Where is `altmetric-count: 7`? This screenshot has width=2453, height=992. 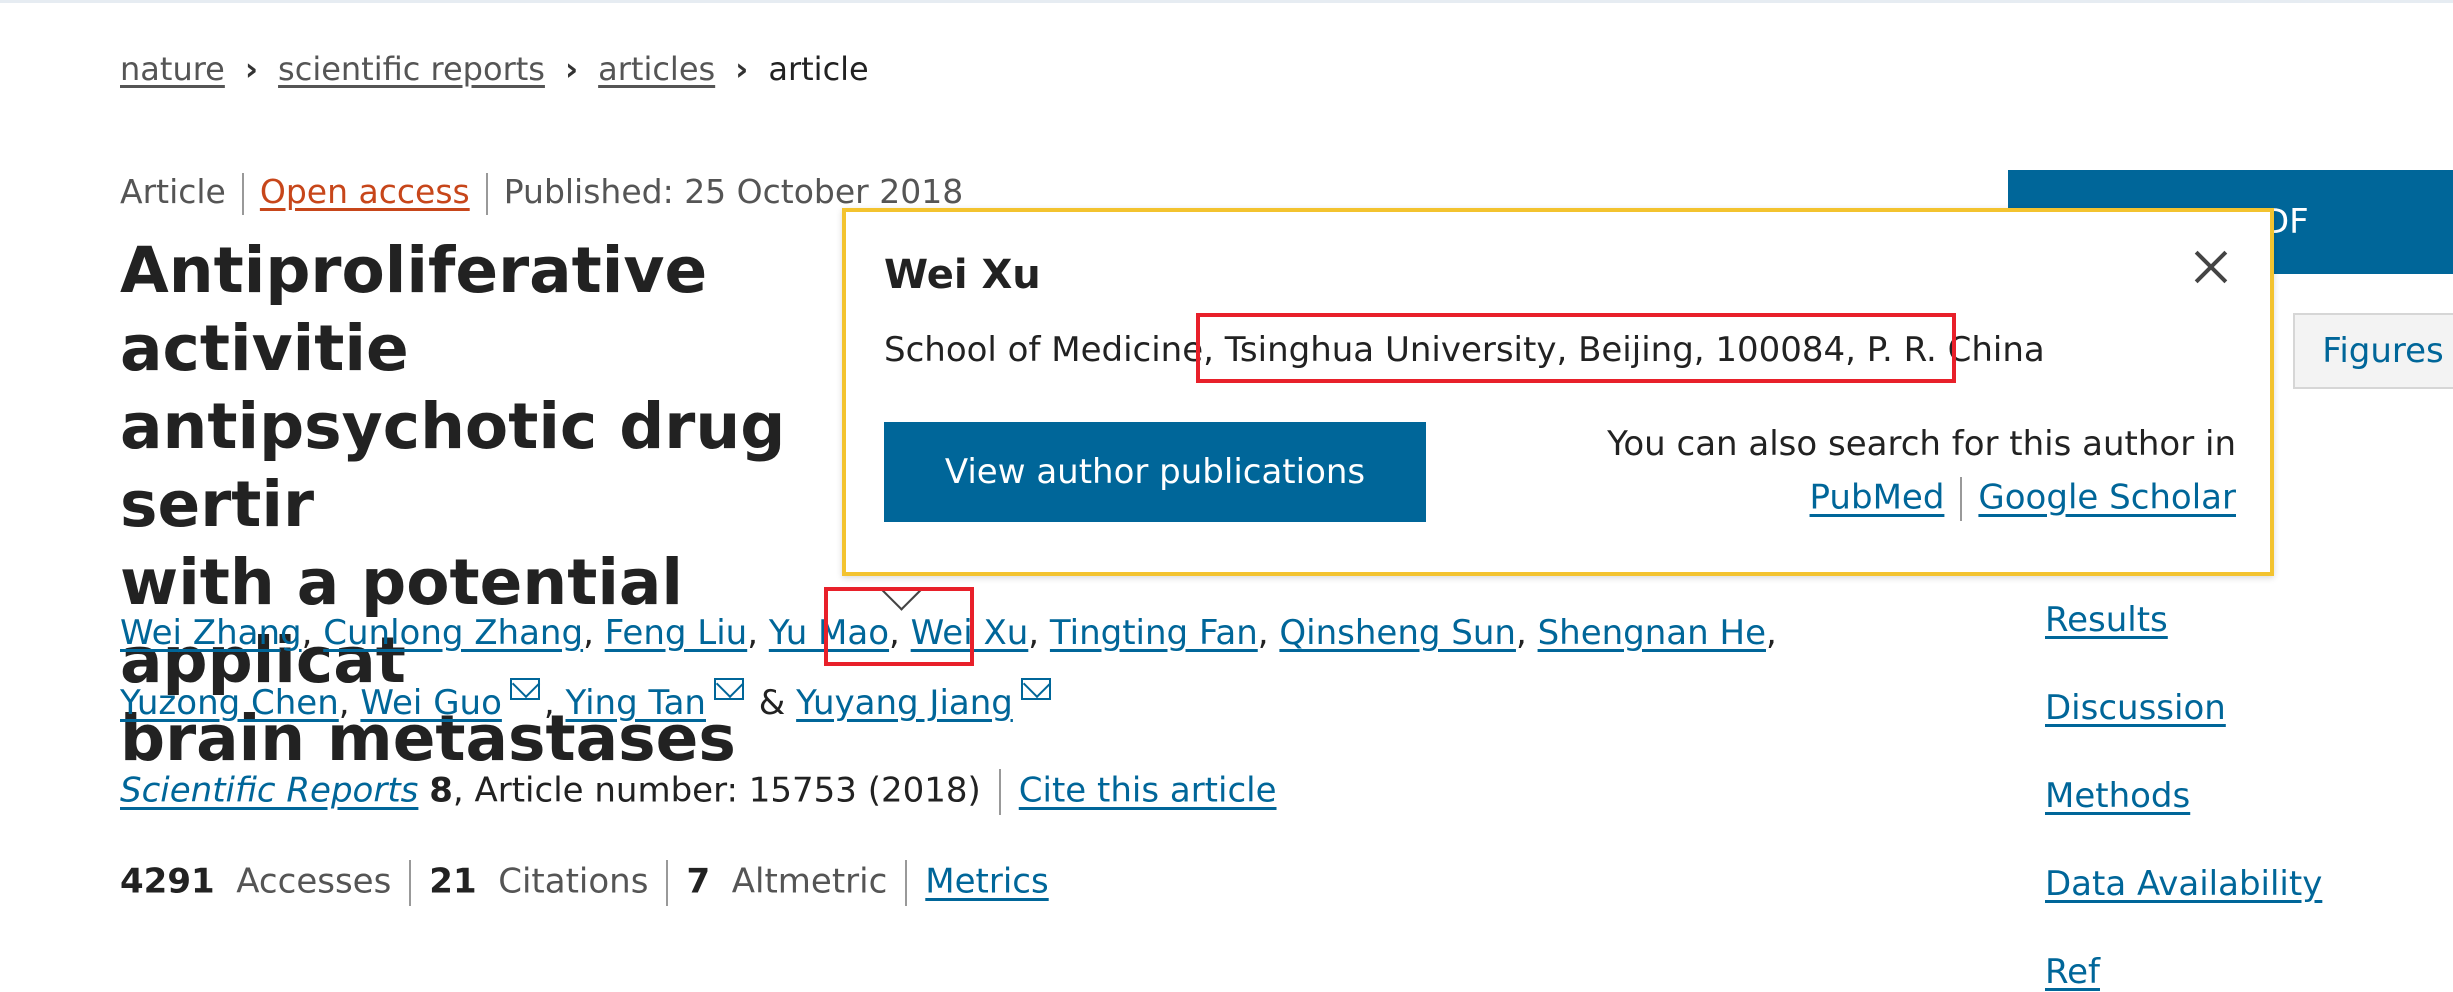 altmetric-count: 7 is located at coordinates (698, 881).